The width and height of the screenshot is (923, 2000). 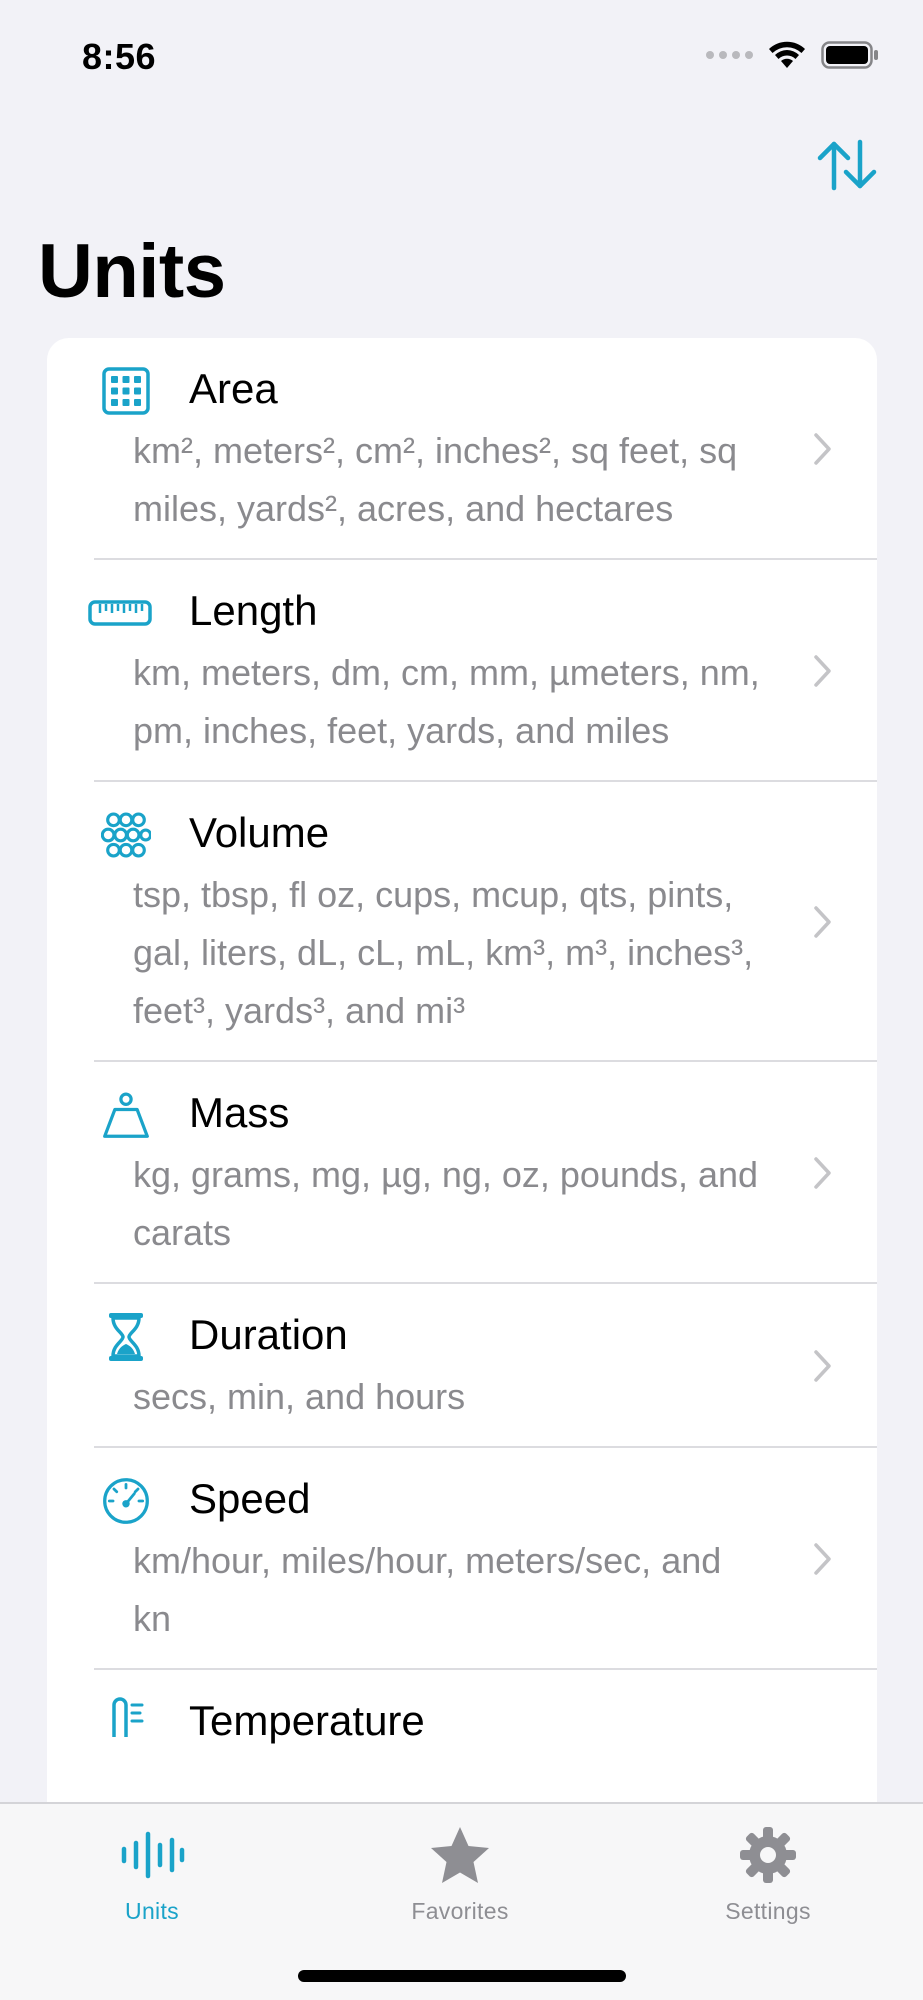 I want to click on cellular-signal-icon, so click(x=729, y=55).